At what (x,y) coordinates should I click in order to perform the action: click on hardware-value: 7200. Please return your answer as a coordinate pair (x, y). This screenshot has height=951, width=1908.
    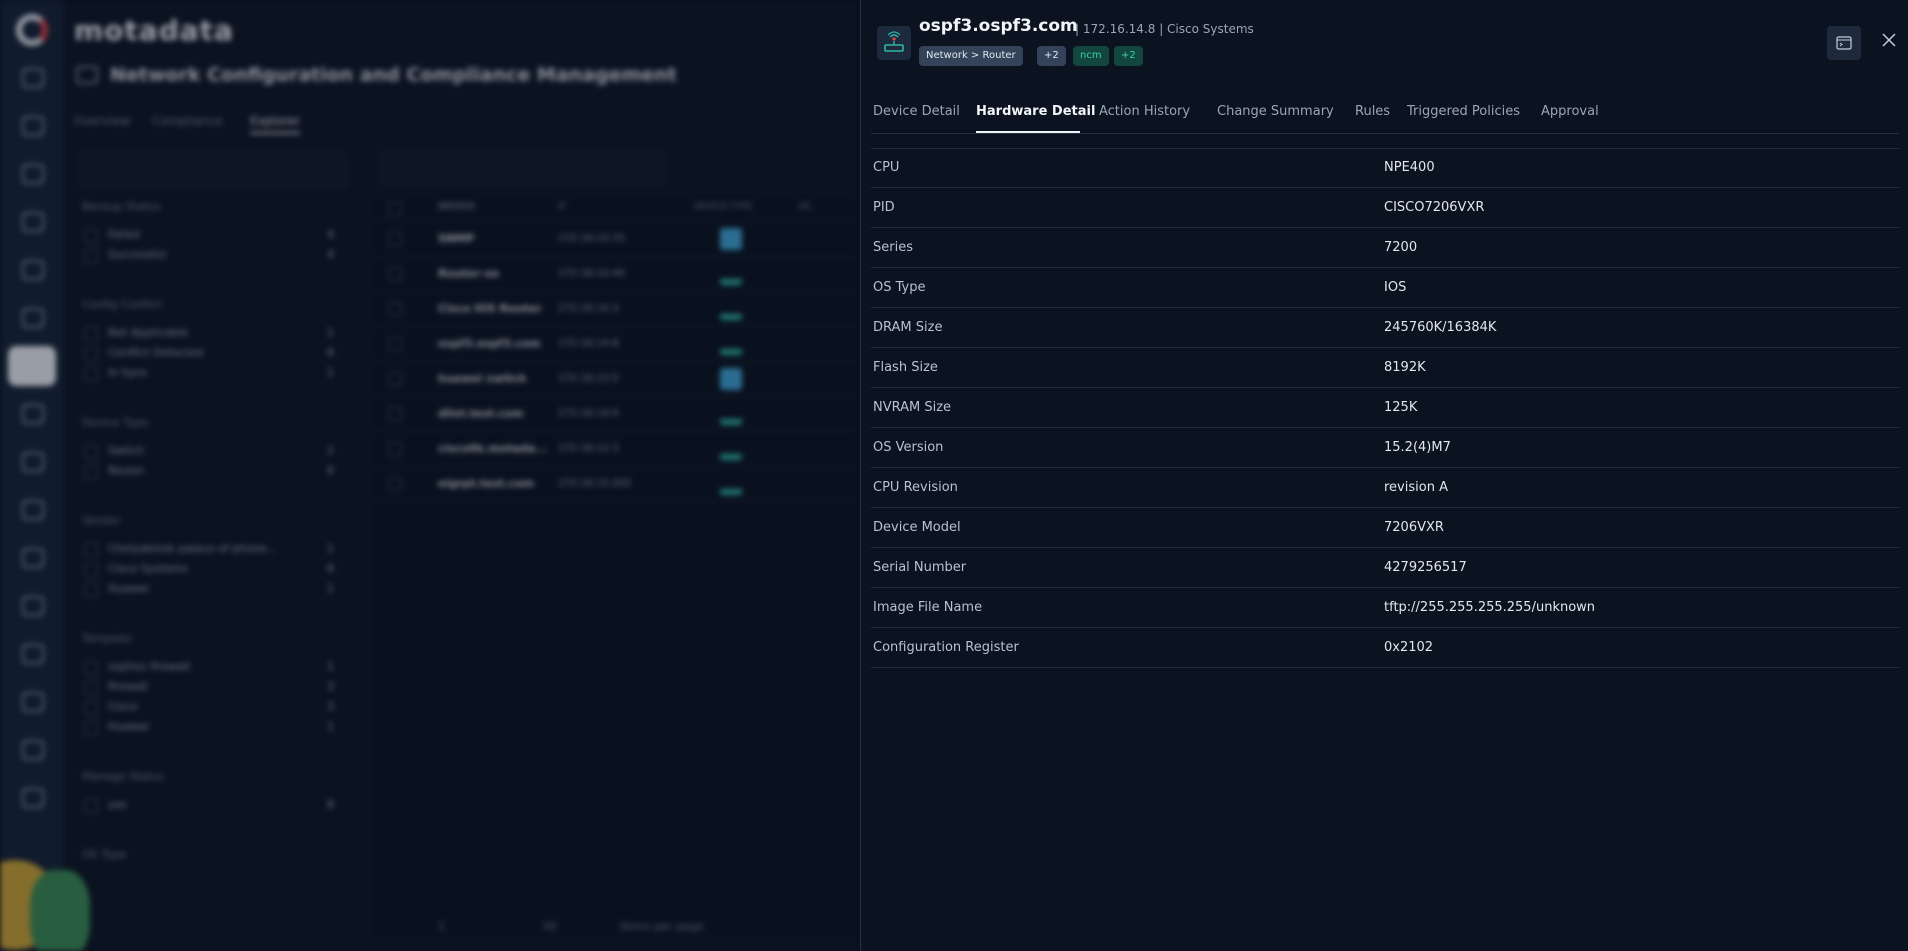
    Looking at the image, I should click on (1401, 247).